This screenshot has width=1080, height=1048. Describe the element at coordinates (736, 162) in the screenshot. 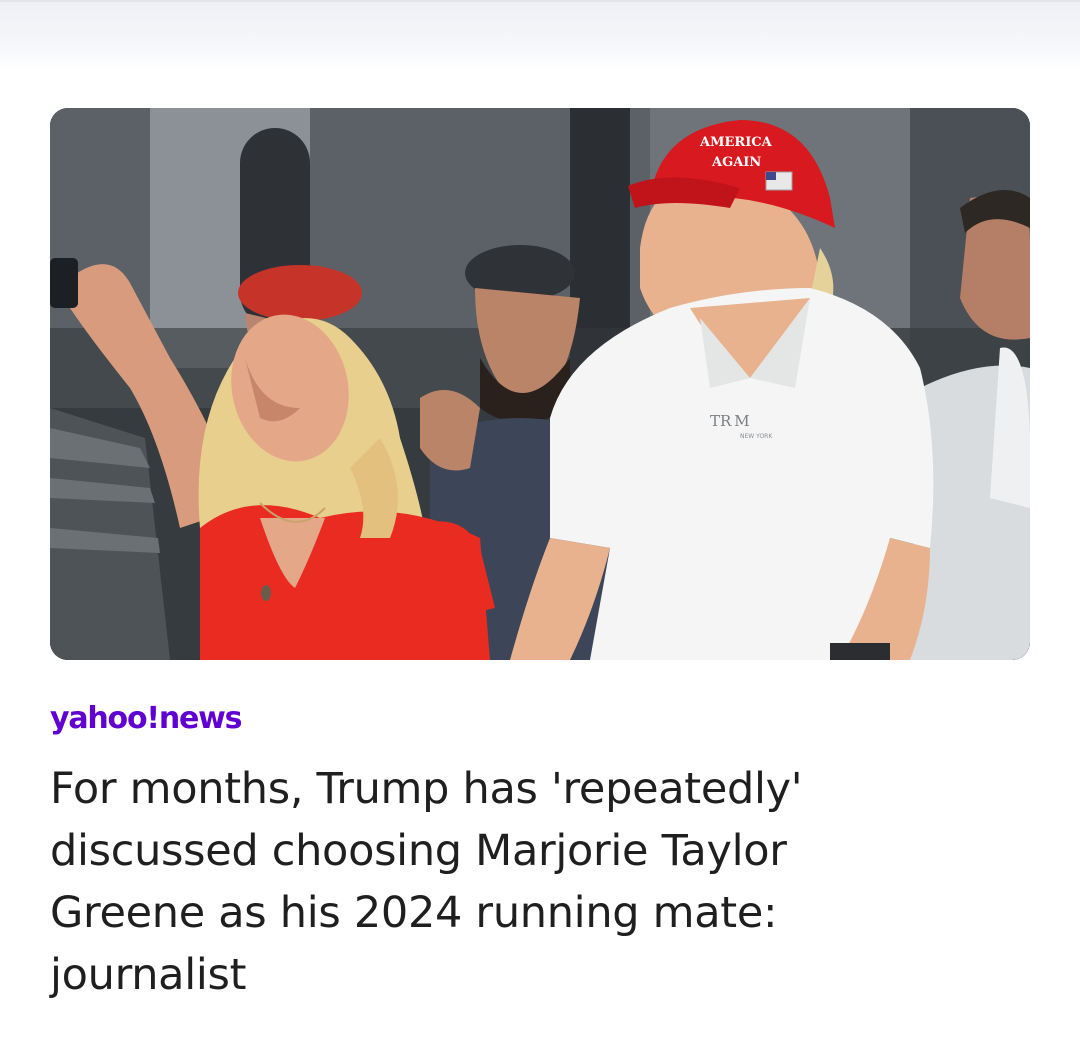

I see `cap-text-line2: AGAIN` at that location.